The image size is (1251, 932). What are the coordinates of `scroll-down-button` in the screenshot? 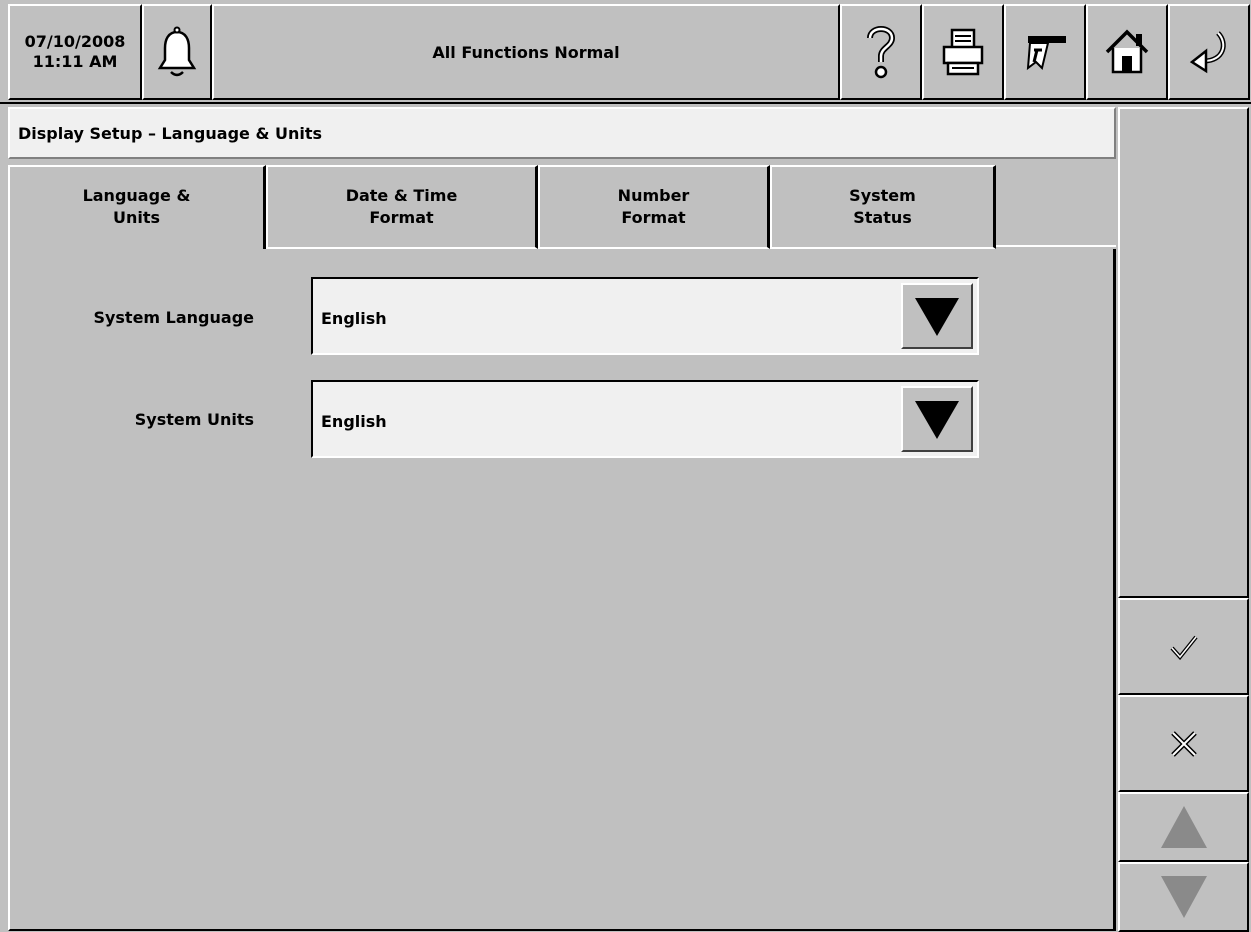 It's located at (1183, 897).